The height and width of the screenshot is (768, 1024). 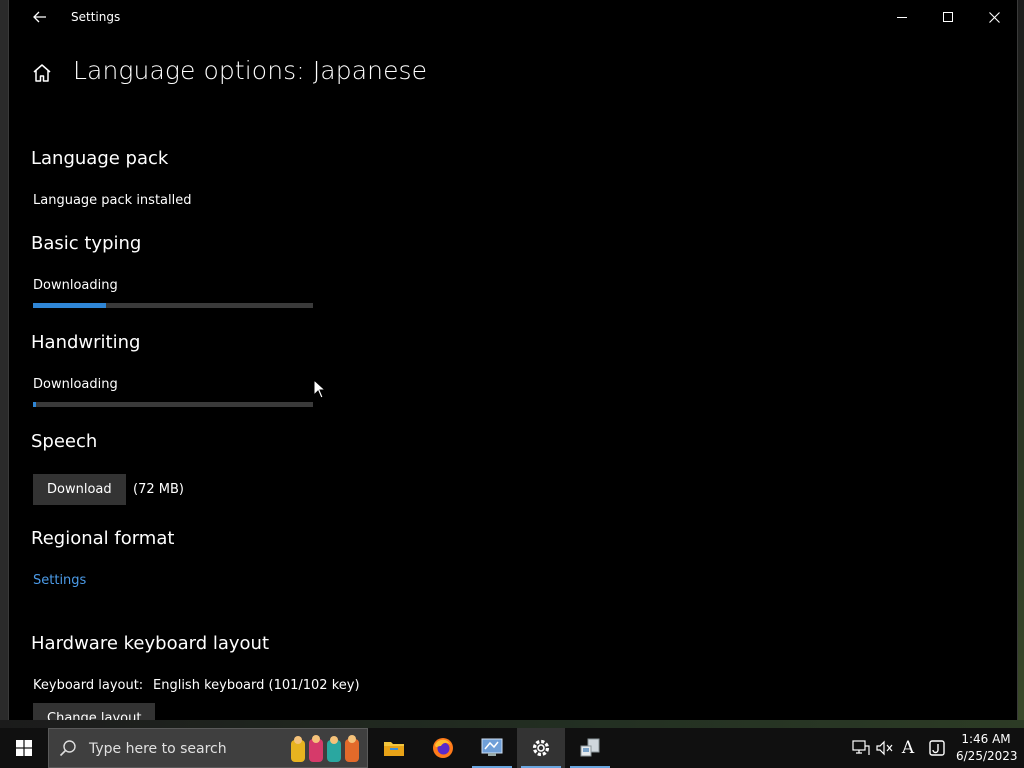 I want to click on basic-typing-heading: Basic typing, so click(x=86, y=243).